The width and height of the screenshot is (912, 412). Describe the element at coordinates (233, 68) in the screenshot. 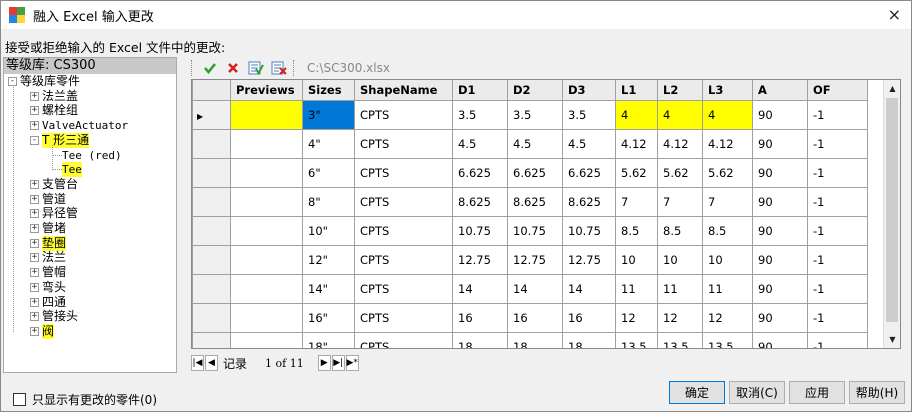

I see `reject-x-icon` at that location.